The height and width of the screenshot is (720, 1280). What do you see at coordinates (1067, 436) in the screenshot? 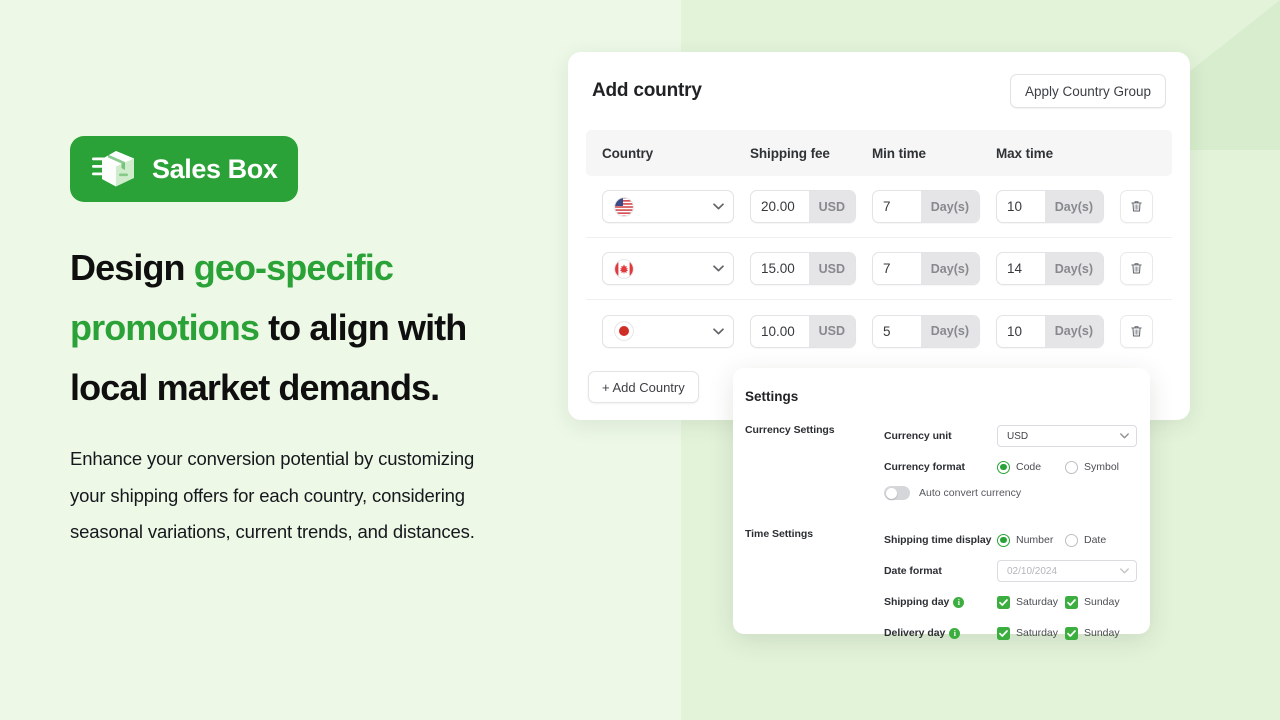
I see `currency-unit-select: USD` at bounding box center [1067, 436].